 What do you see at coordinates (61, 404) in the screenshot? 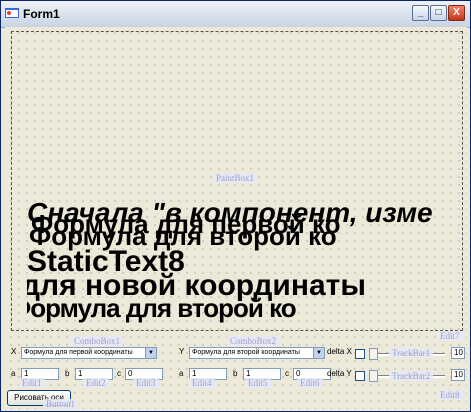
I see `button1-label: Button1` at bounding box center [61, 404].